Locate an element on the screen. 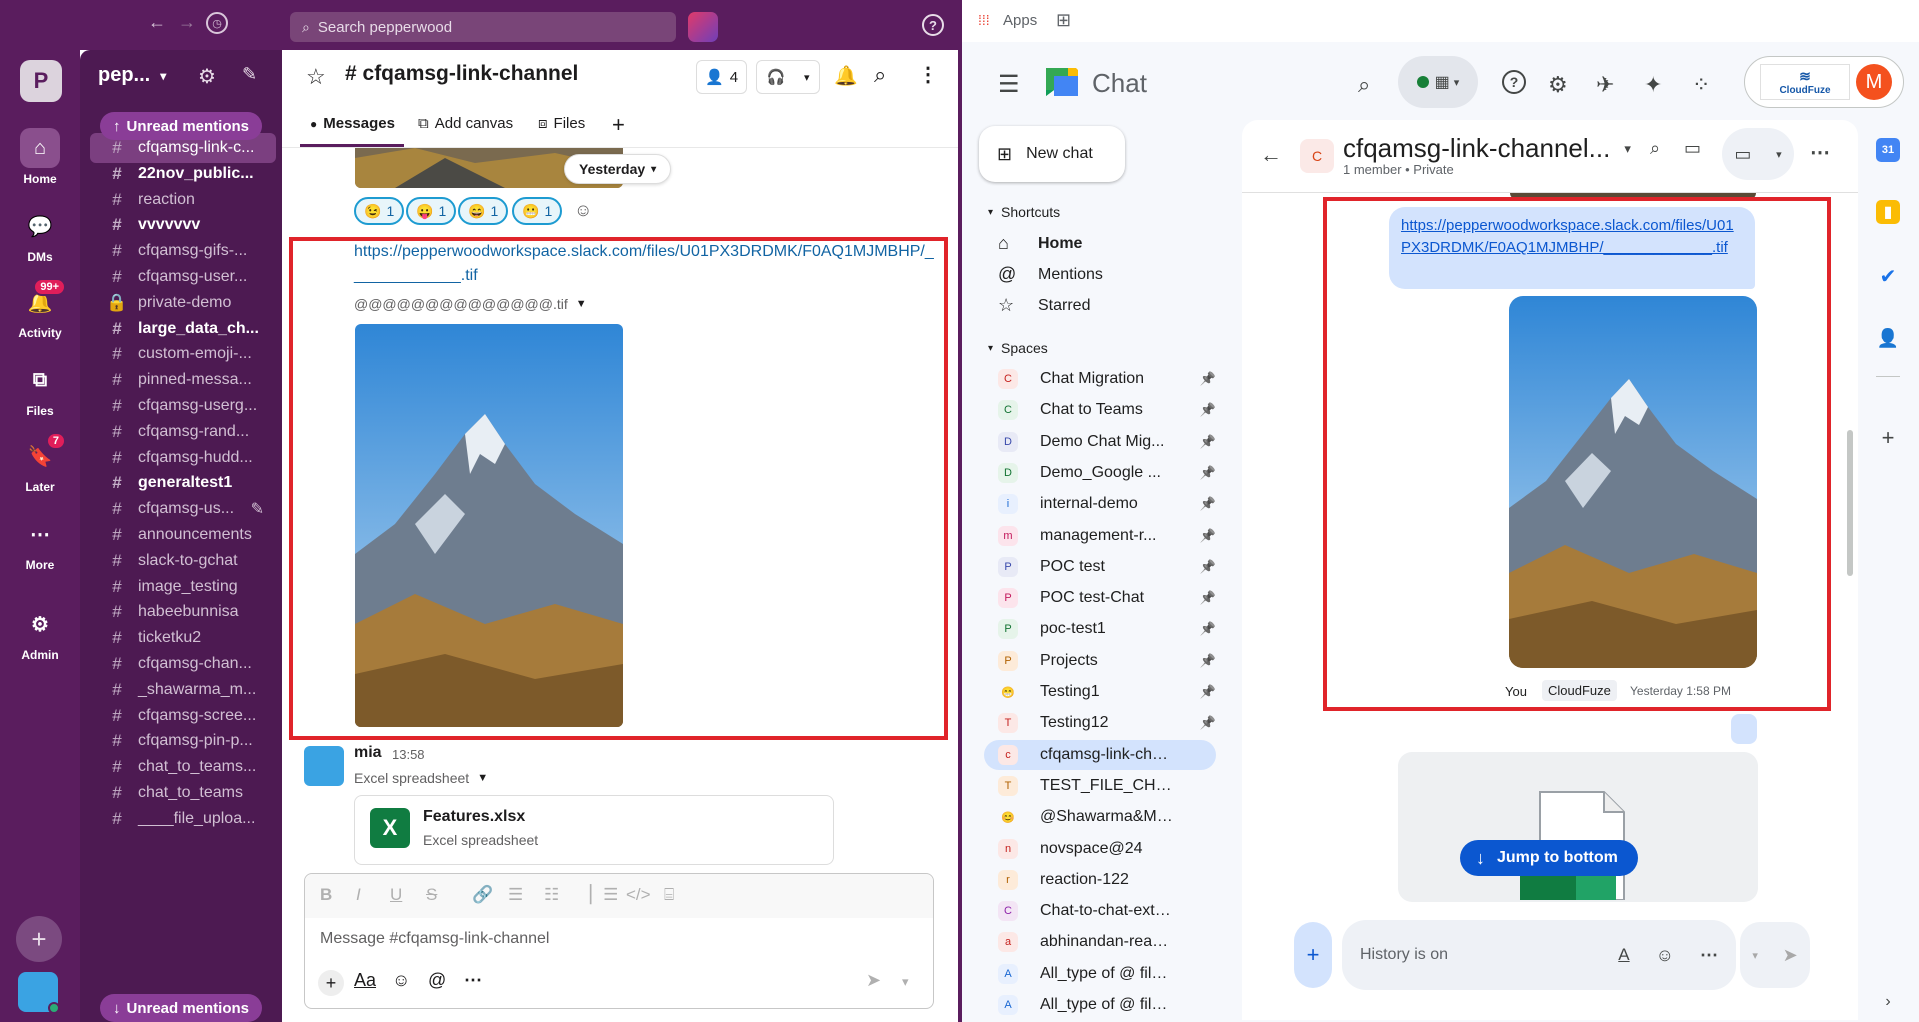  add-attachment-button: + is located at coordinates (1313, 955).